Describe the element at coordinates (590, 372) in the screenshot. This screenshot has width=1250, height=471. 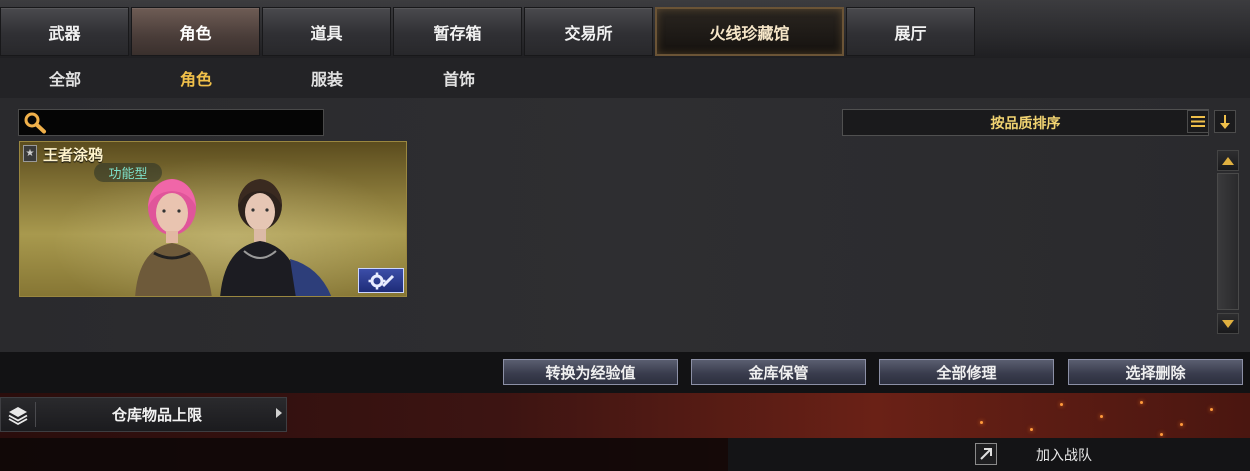
I see `convert-to-exp-button: 转换为经验值` at that location.